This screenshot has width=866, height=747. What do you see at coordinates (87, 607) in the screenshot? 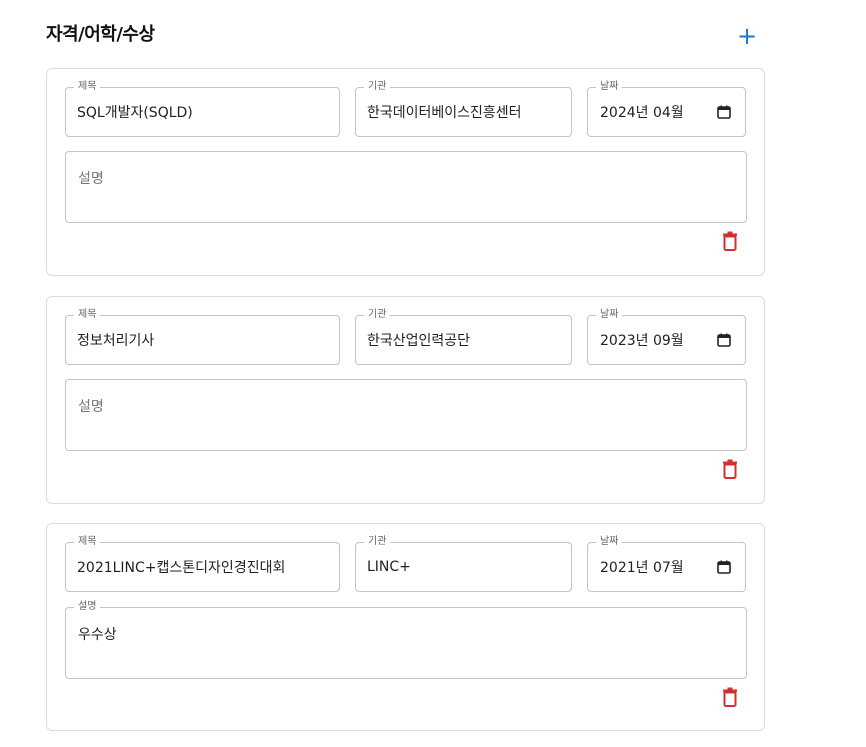
I see `description-field-label: 설명` at bounding box center [87, 607].